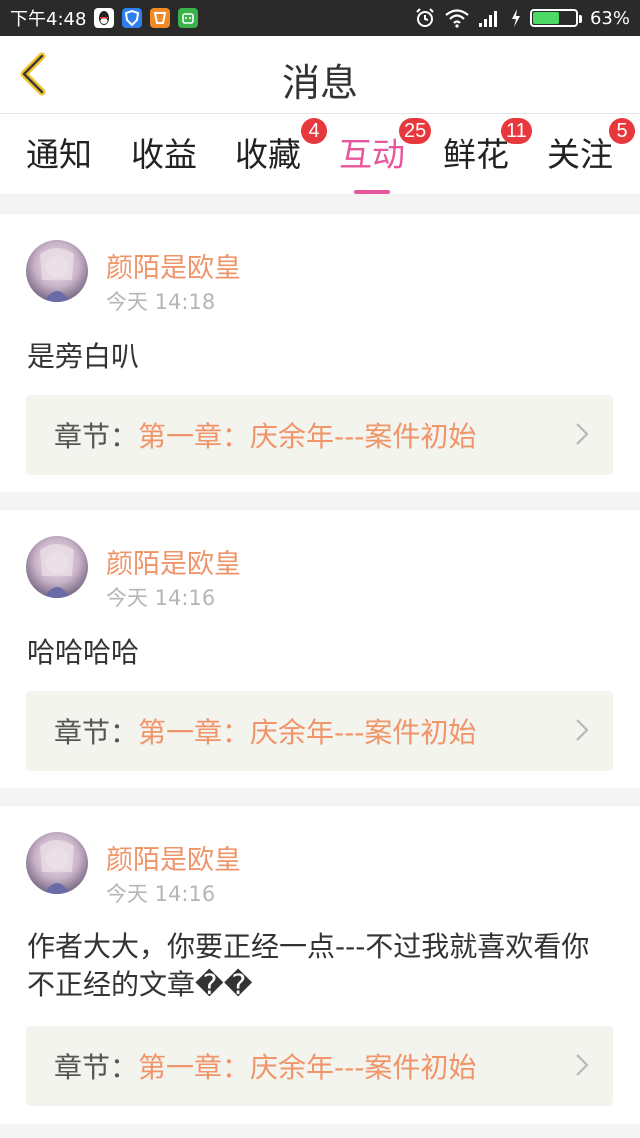 The height and width of the screenshot is (1138, 640). Describe the element at coordinates (372, 192) in the screenshot. I see `active-tab-indicator` at that location.